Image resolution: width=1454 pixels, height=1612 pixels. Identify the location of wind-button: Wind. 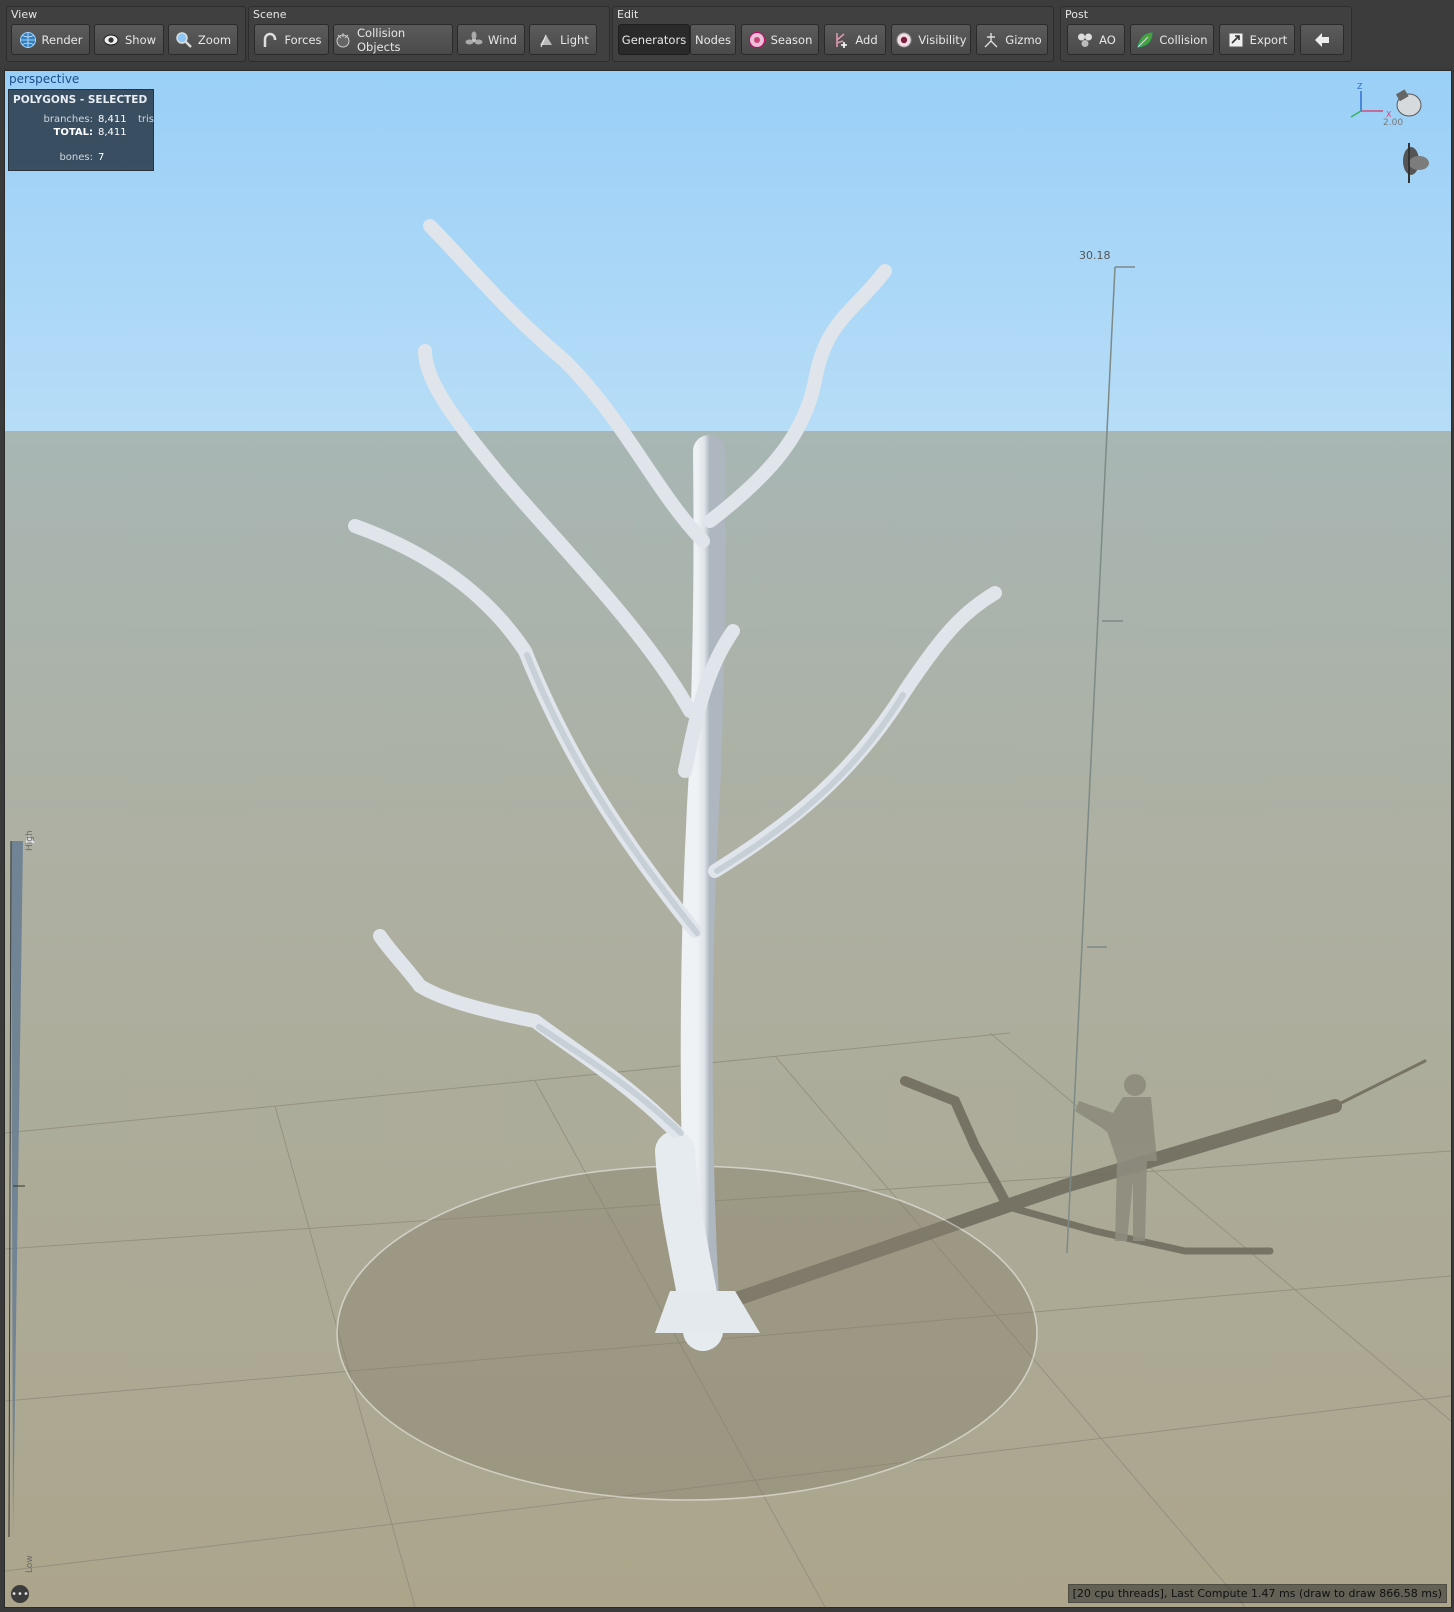
(491, 39).